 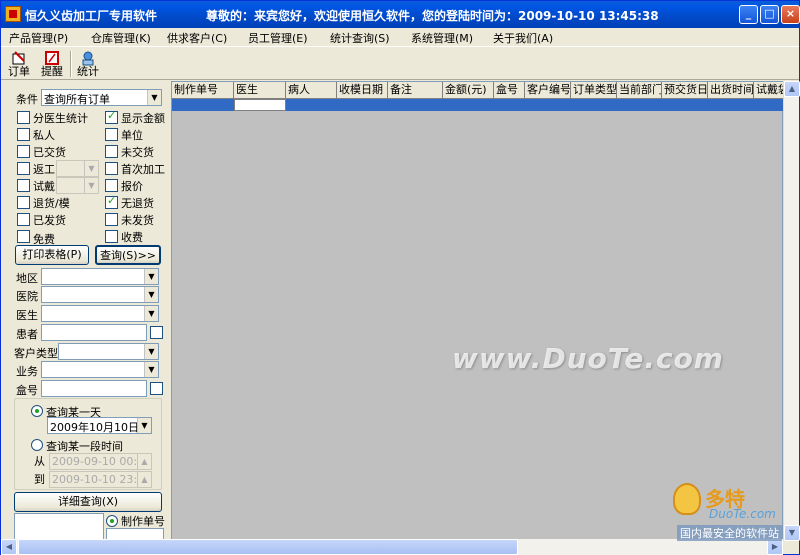 What do you see at coordinates (111, 116) in the screenshot?
I see `checkbox-show-amount` at bounding box center [111, 116].